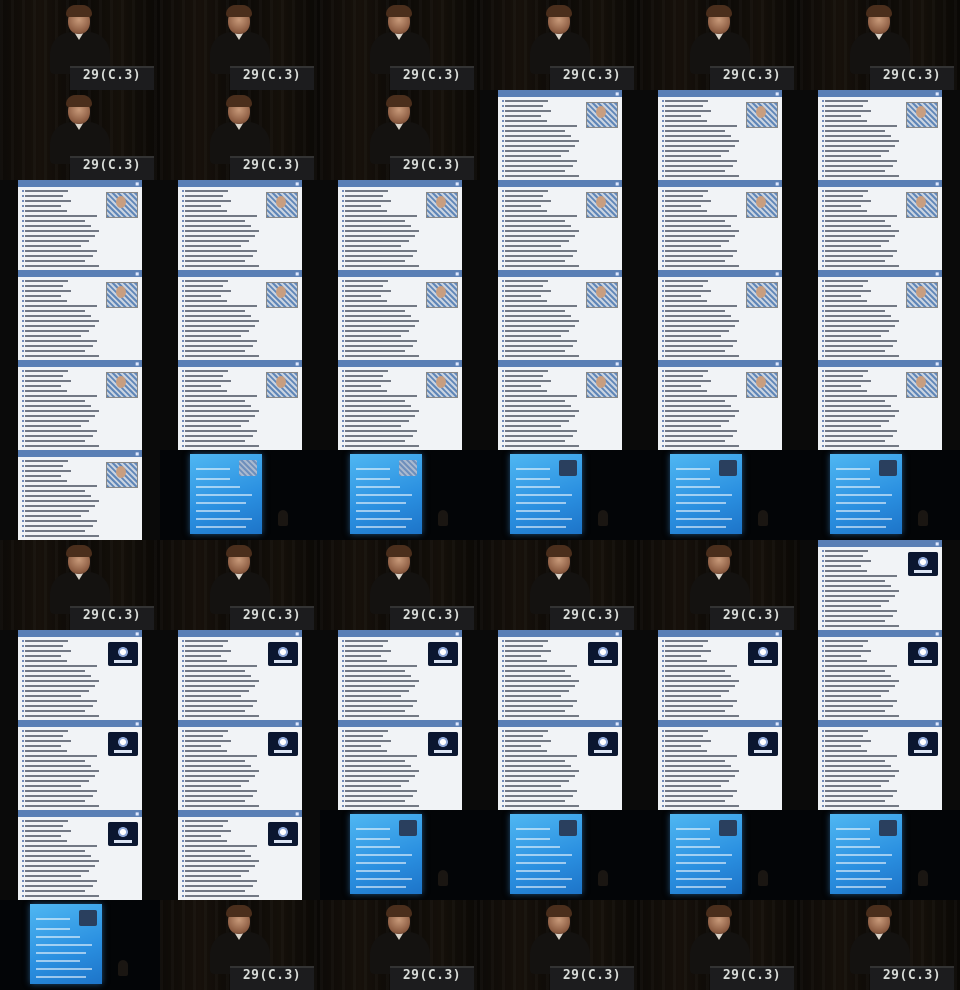 The width and height of the screenshot is (960, 990). Describe the element at coordinates (432, 975) in the screenshot. I see `timecode-label: 29(C.3)` at that location.